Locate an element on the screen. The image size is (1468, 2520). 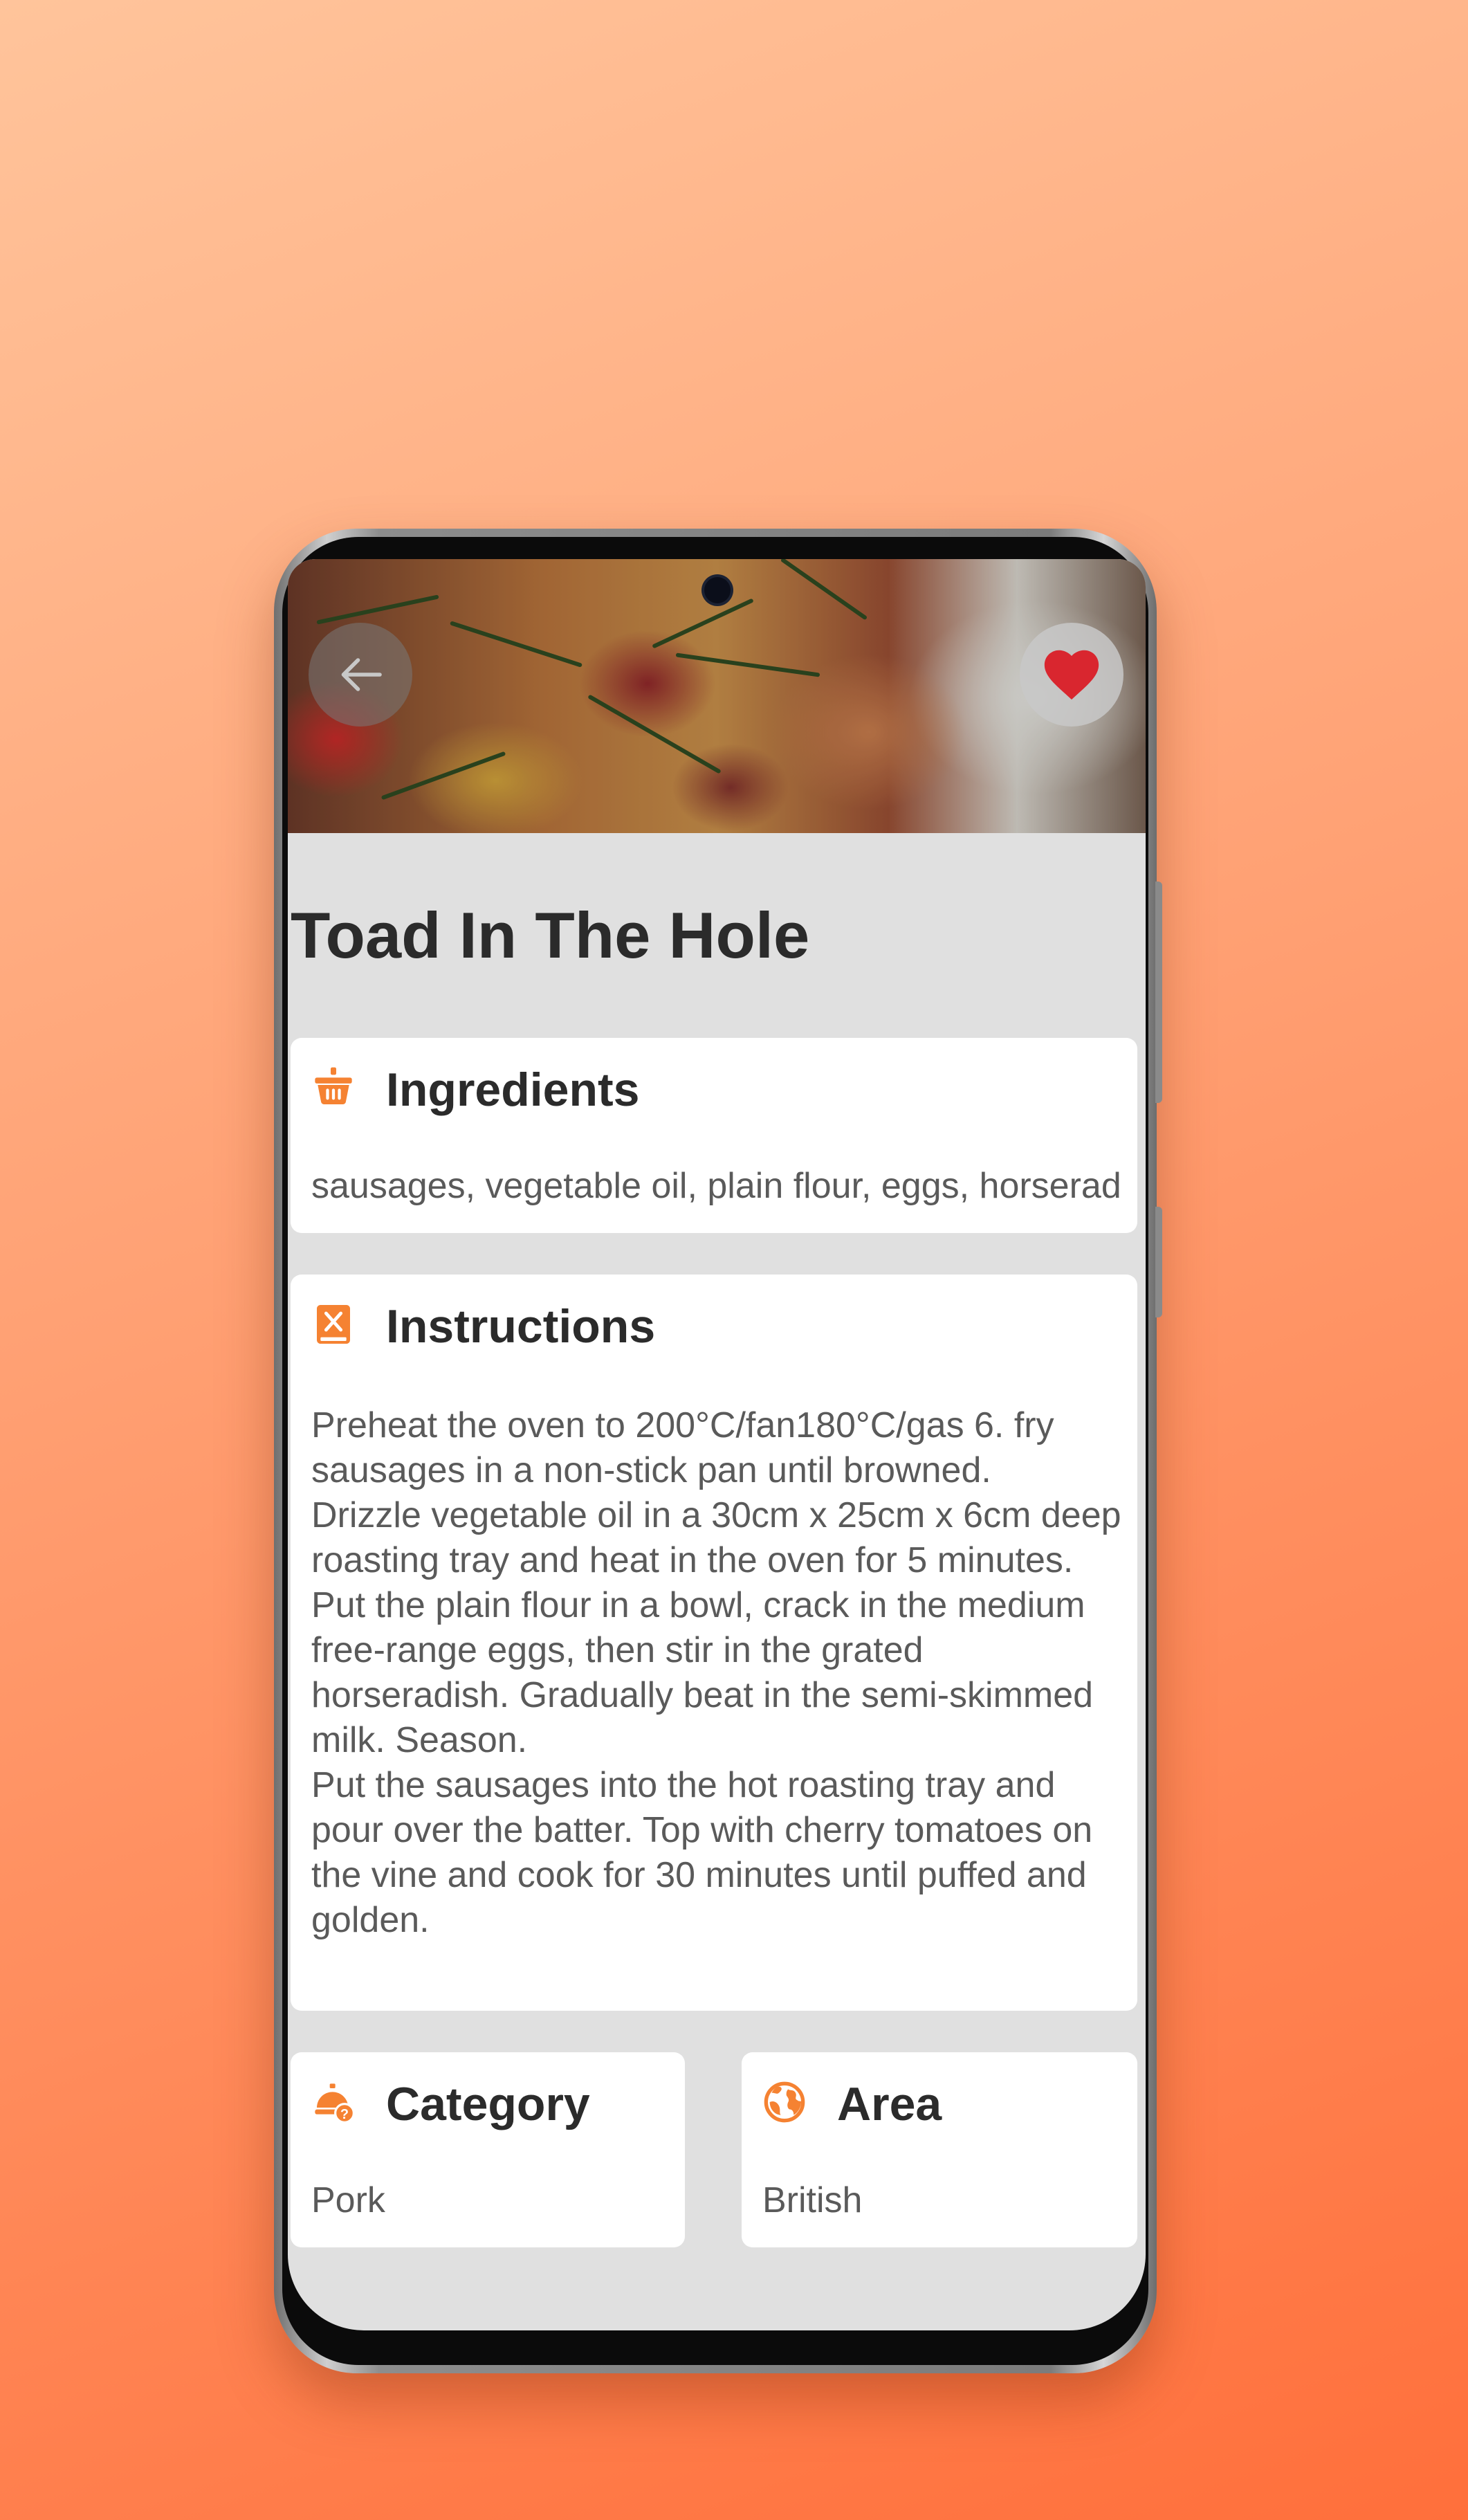
back-button is located at coordinates (360, 675).